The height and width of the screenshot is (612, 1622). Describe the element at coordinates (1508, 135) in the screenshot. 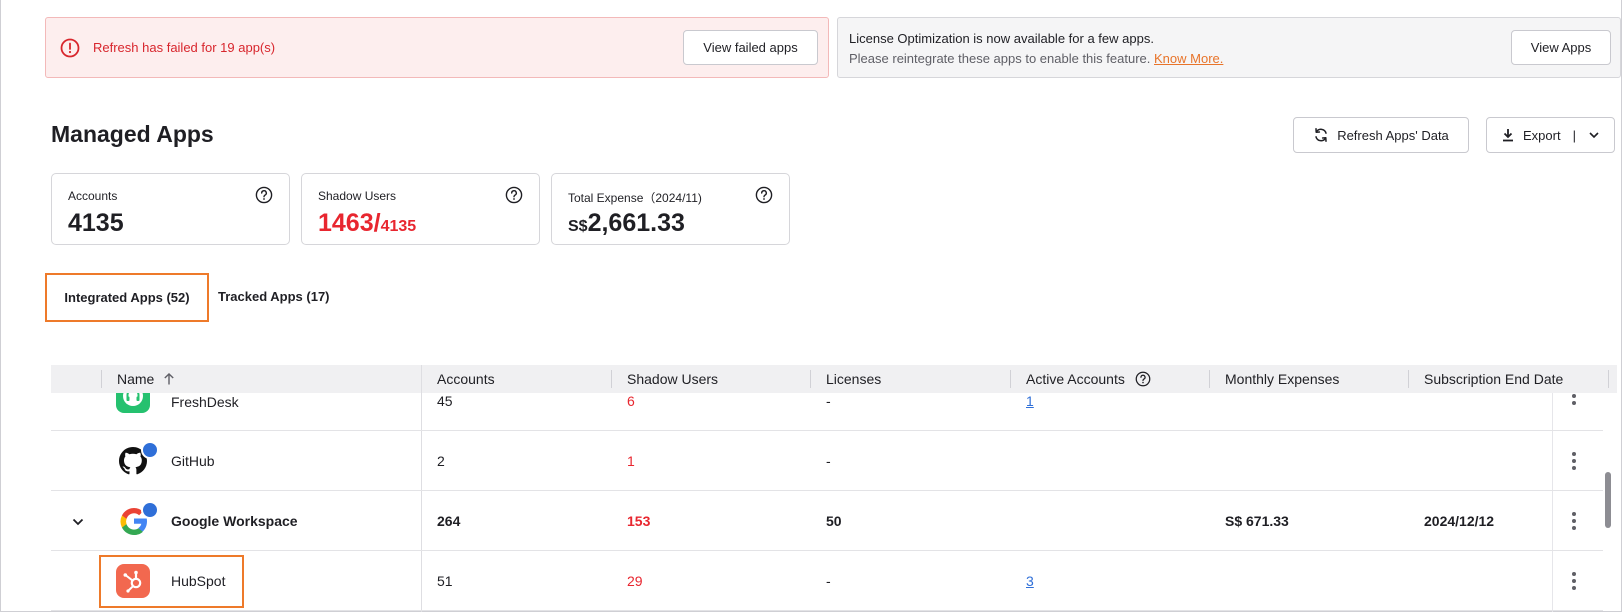

I see `download-icon` at that location.